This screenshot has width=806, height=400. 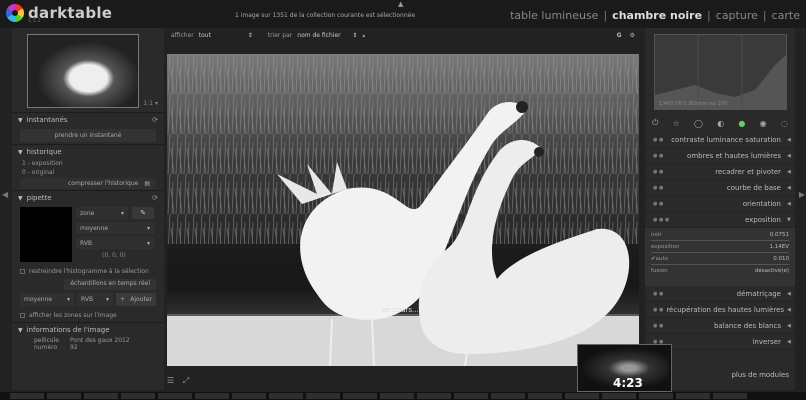 What do you see at coordinates (720, 188) in the screenshot?
I see `module-base-curve: ● ● courbe de base ◀` at bounding box center [720, 188].